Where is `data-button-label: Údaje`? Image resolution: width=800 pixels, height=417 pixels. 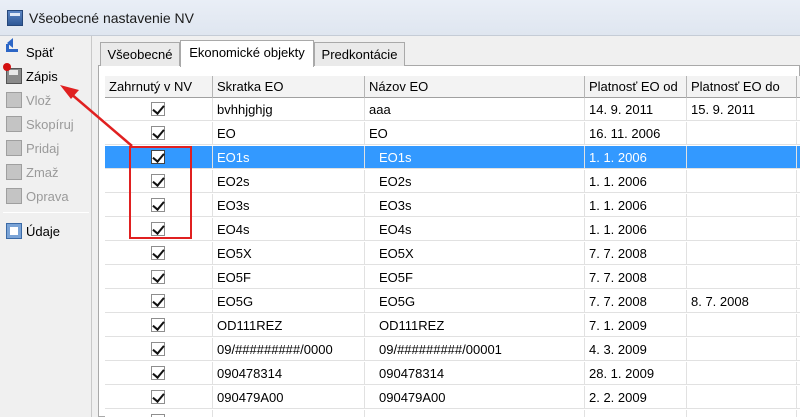
data-button-label: Údaje is located at coordinates (43, 231).